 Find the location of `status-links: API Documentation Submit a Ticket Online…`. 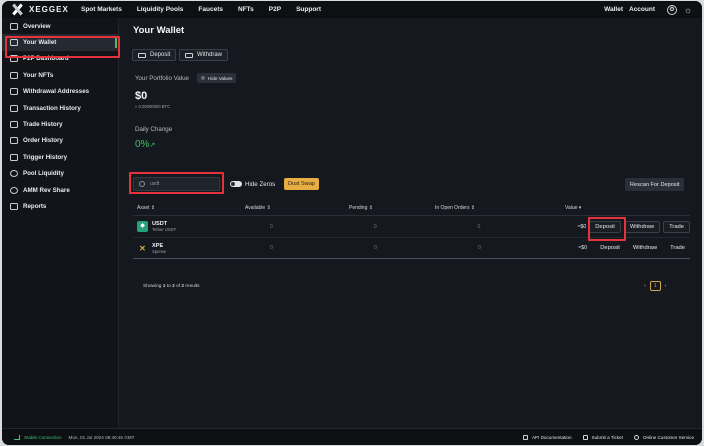

status-links: API Documentation Submit a Ticket Online… is located at coordinates (603, 437).